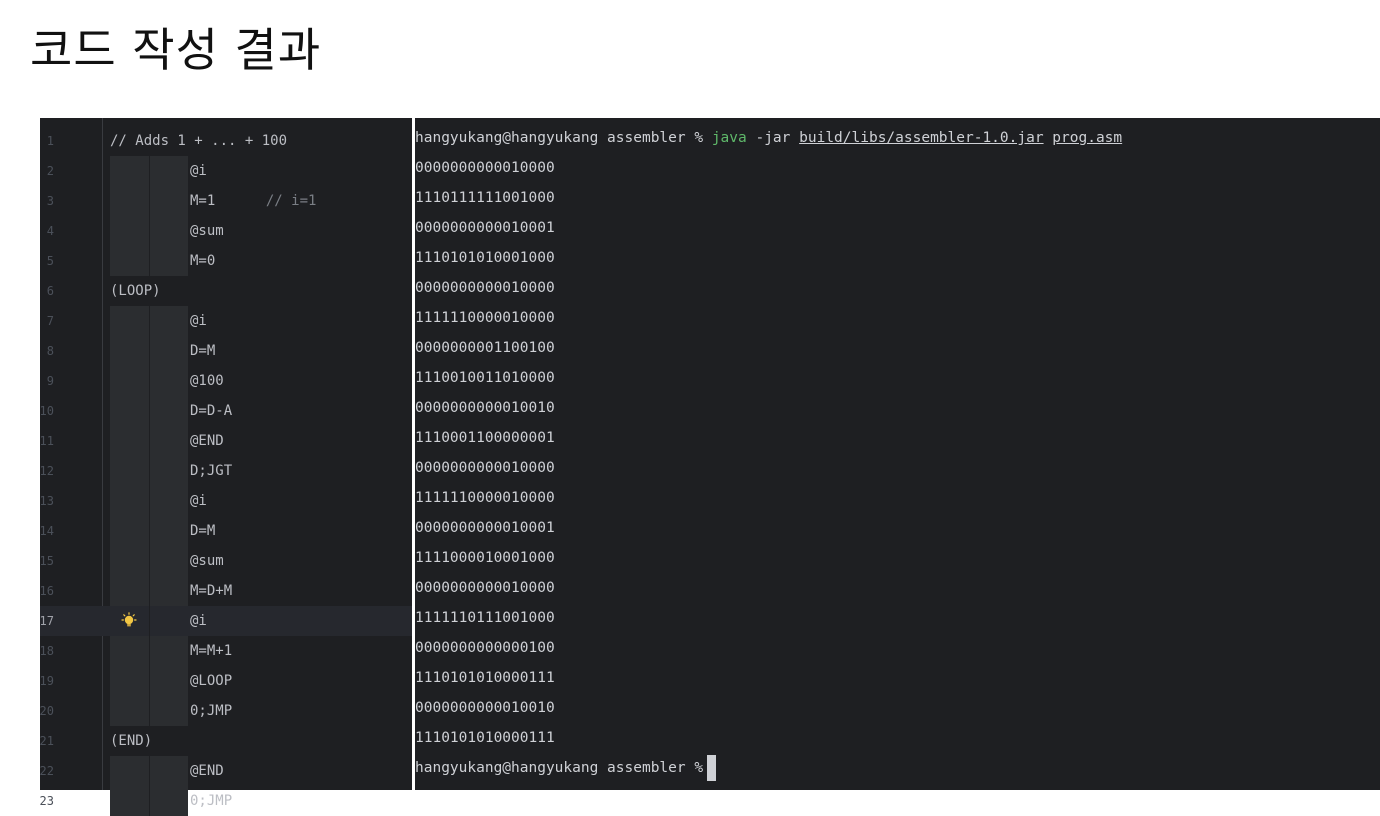 This screenshot has width=1380, height=816. What do you see at coordinates (773, 138) in the screenshot?
I see `command-flag: -jar` at bounding box center [773, 138].